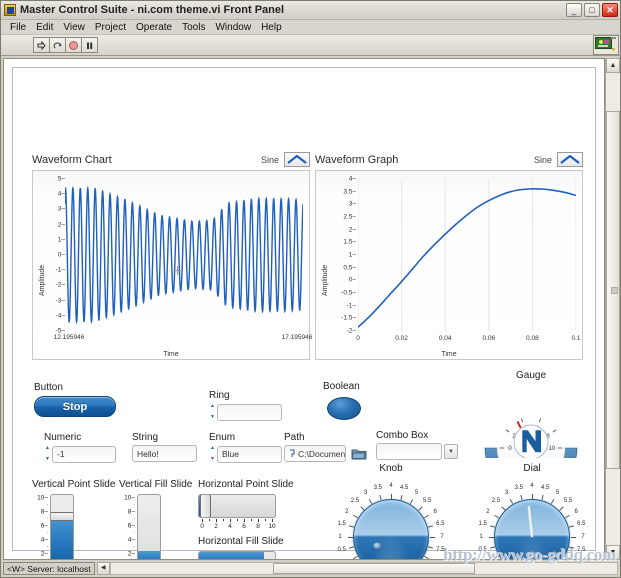 The height and width of the screenshot is (578, 621). What do you see at coordinates (111, 27) in the screenshot?
I see `menu-project: Project` at bounding box center [111, 27].